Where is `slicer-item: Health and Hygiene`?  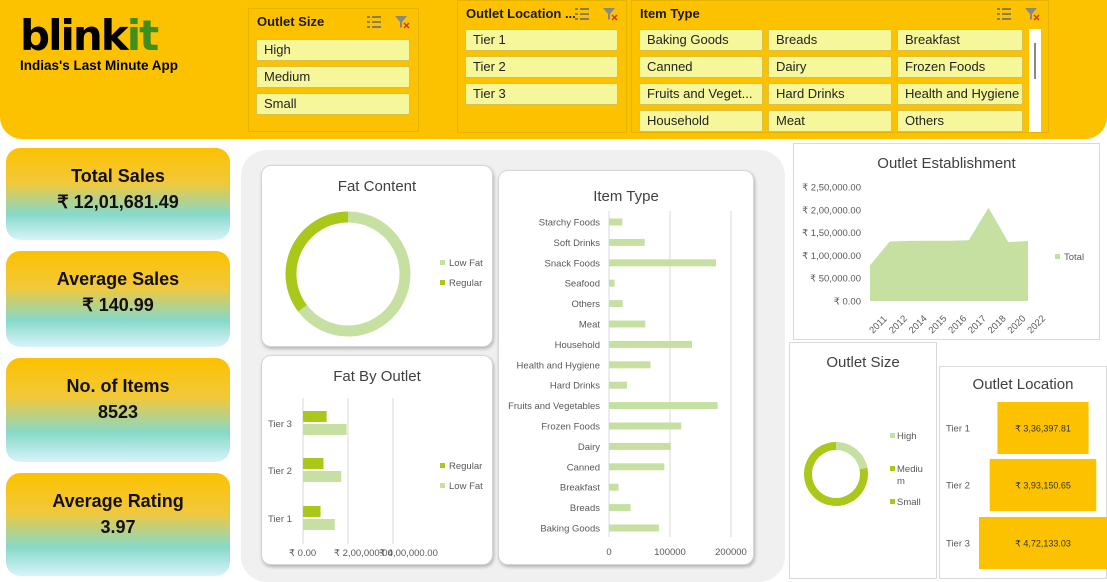 slicer-item: Health and Hygiene is located at coordinates (960, 94).